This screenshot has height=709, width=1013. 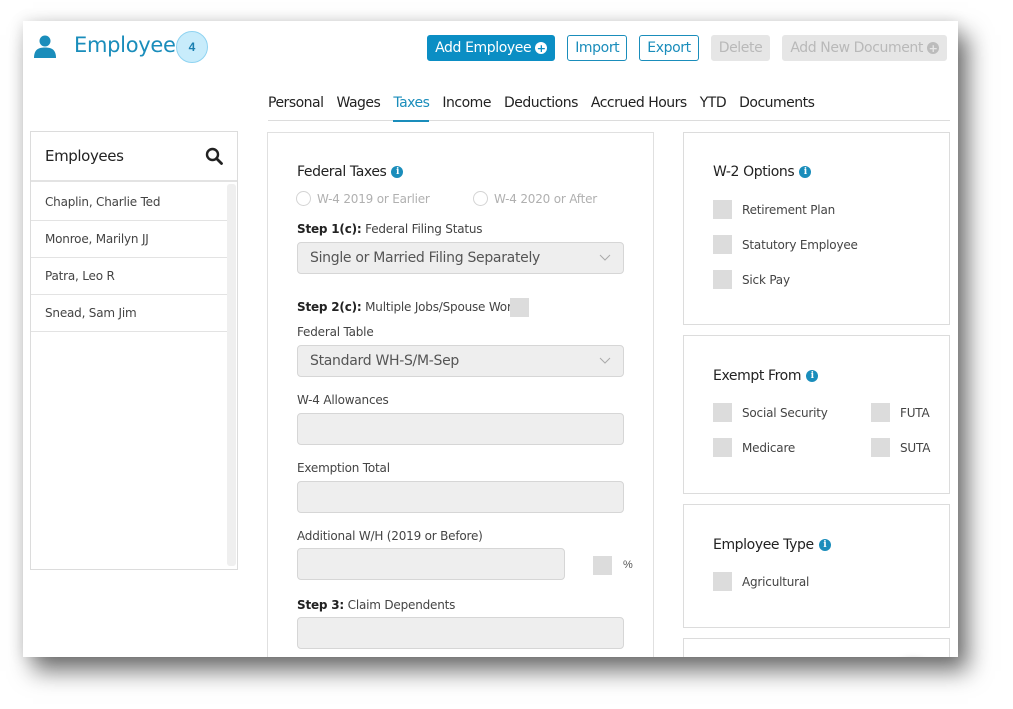 I want to click on tab-wages: Wages, so click(x=359, y=107).